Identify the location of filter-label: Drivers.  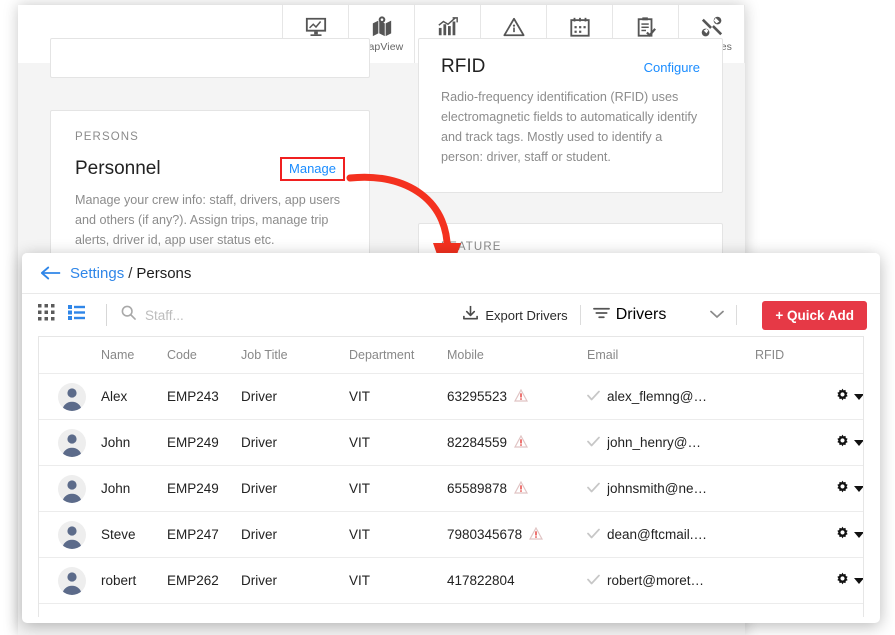
(641, 314).